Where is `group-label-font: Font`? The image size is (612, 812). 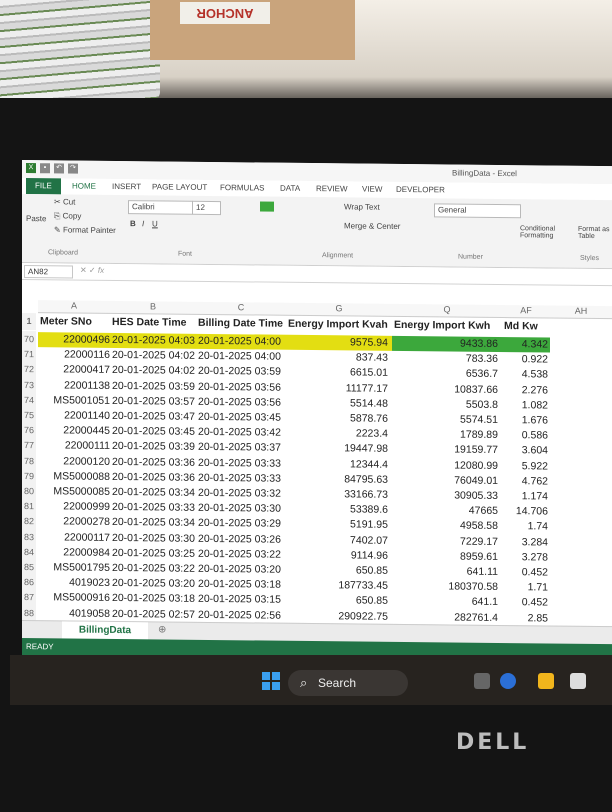 group-label-font: Font is located at coordinates (185, 254).